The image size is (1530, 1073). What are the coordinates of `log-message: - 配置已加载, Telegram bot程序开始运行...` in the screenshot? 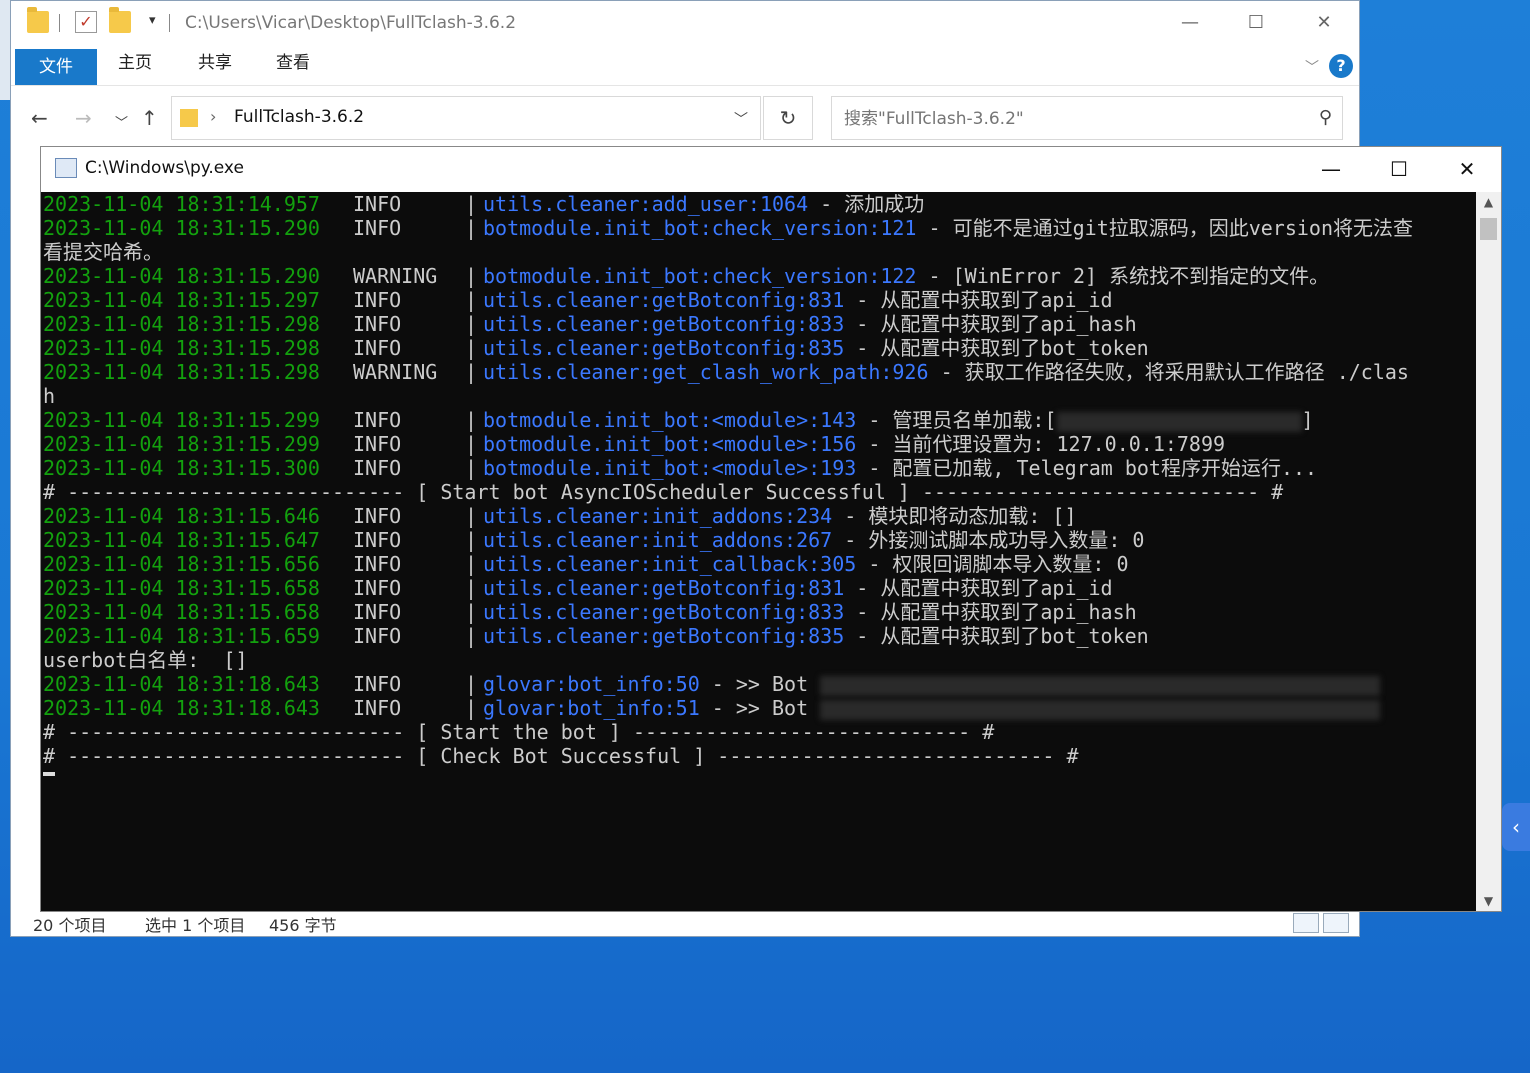 It's located at (1087, 468).